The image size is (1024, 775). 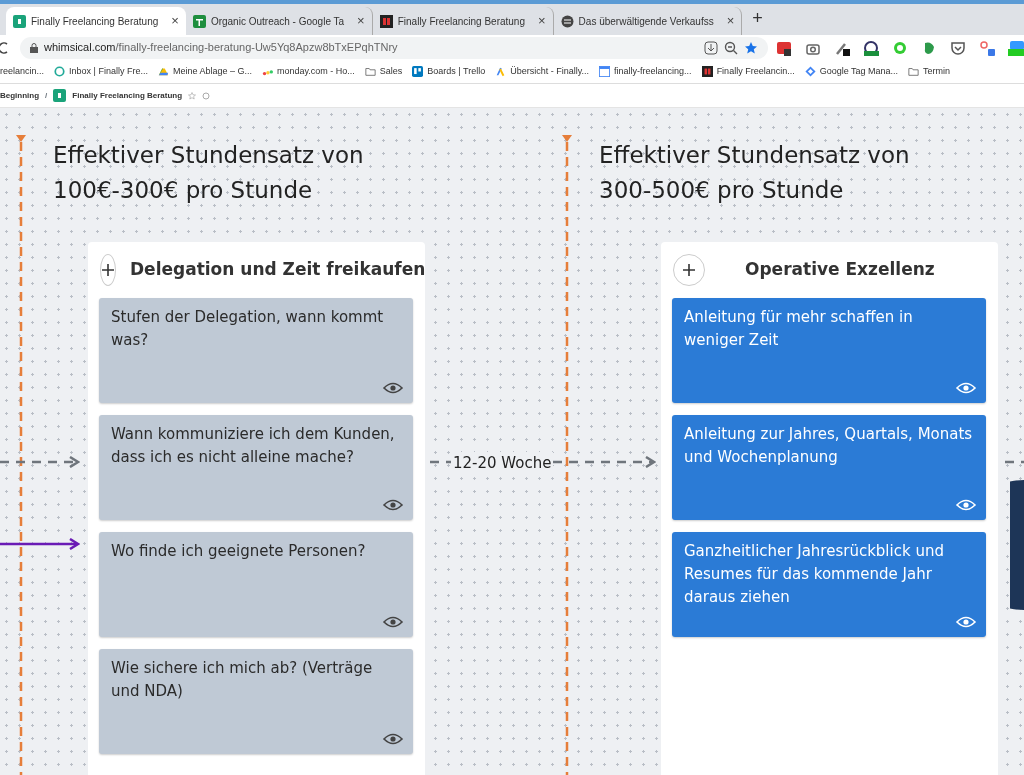 What do you see at coordinates (199, 21) in the screenshot?
I see `sheet-icon` at bounding box center [199, 21].